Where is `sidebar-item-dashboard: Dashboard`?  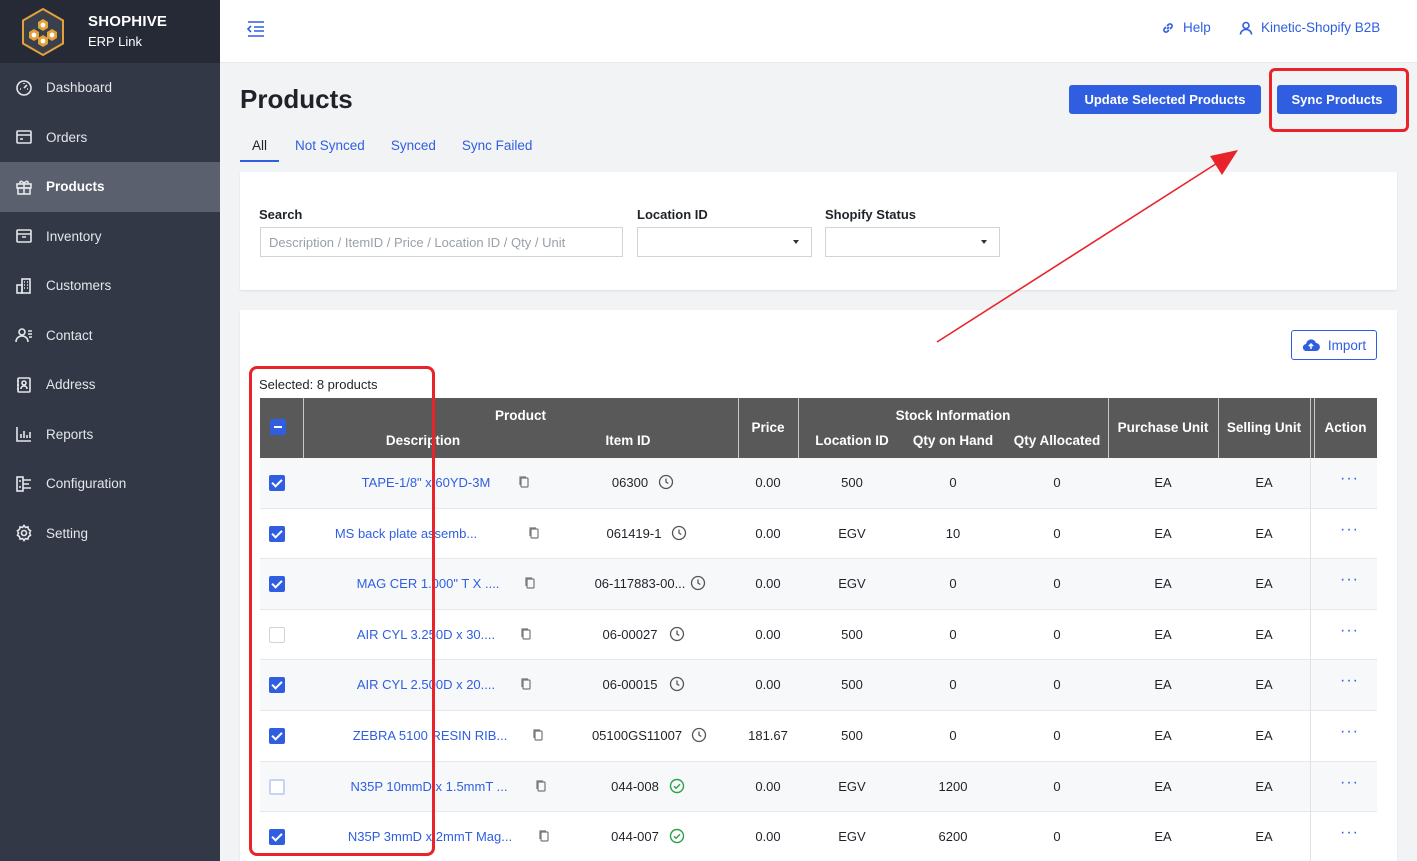
sidebar-item-dashboard: Dashboard is located at coordinates (110, 88).